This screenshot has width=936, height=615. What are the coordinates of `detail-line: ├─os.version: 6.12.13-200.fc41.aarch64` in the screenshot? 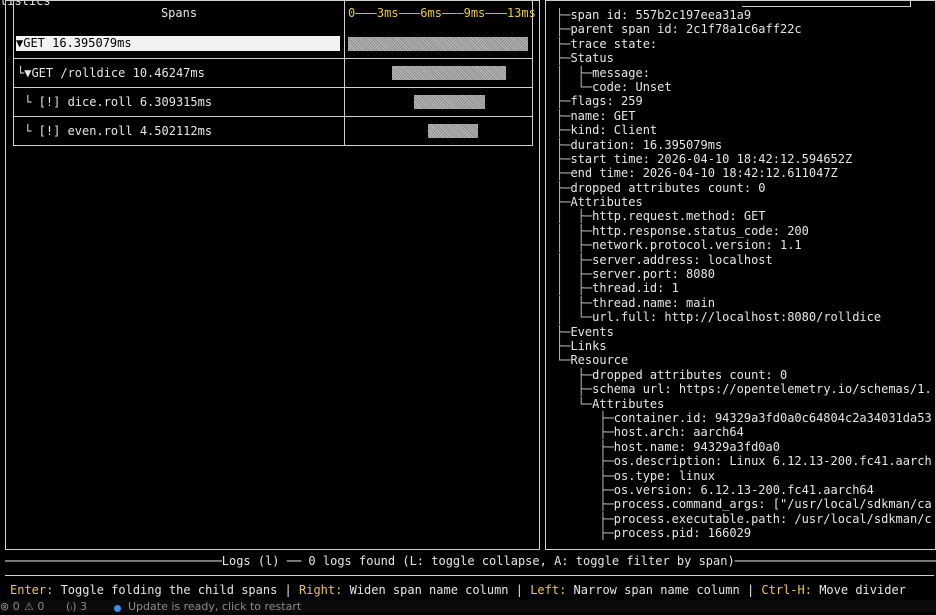 It's located at (745, 490).